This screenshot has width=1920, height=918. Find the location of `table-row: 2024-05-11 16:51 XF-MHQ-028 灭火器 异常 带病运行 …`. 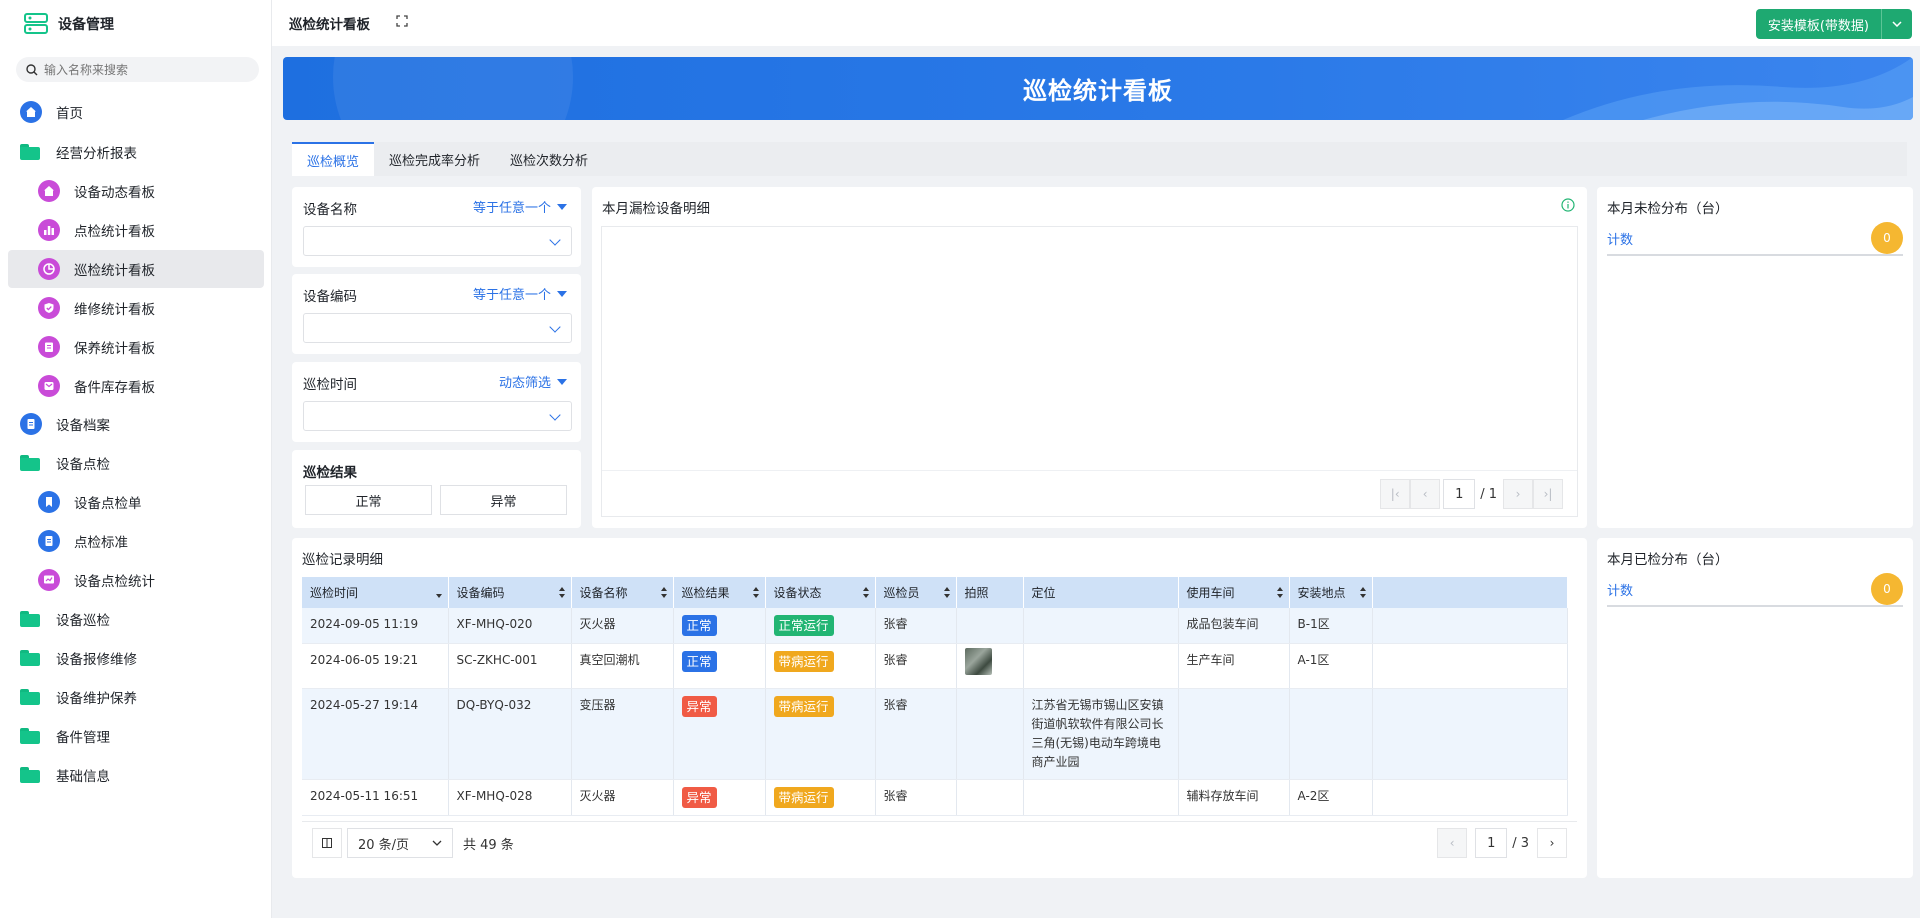

table-row: 2024-05-11 16:51 XF-MHQ-028 灭火器 异常 带病运行 … is located at coordinates (935, 797).